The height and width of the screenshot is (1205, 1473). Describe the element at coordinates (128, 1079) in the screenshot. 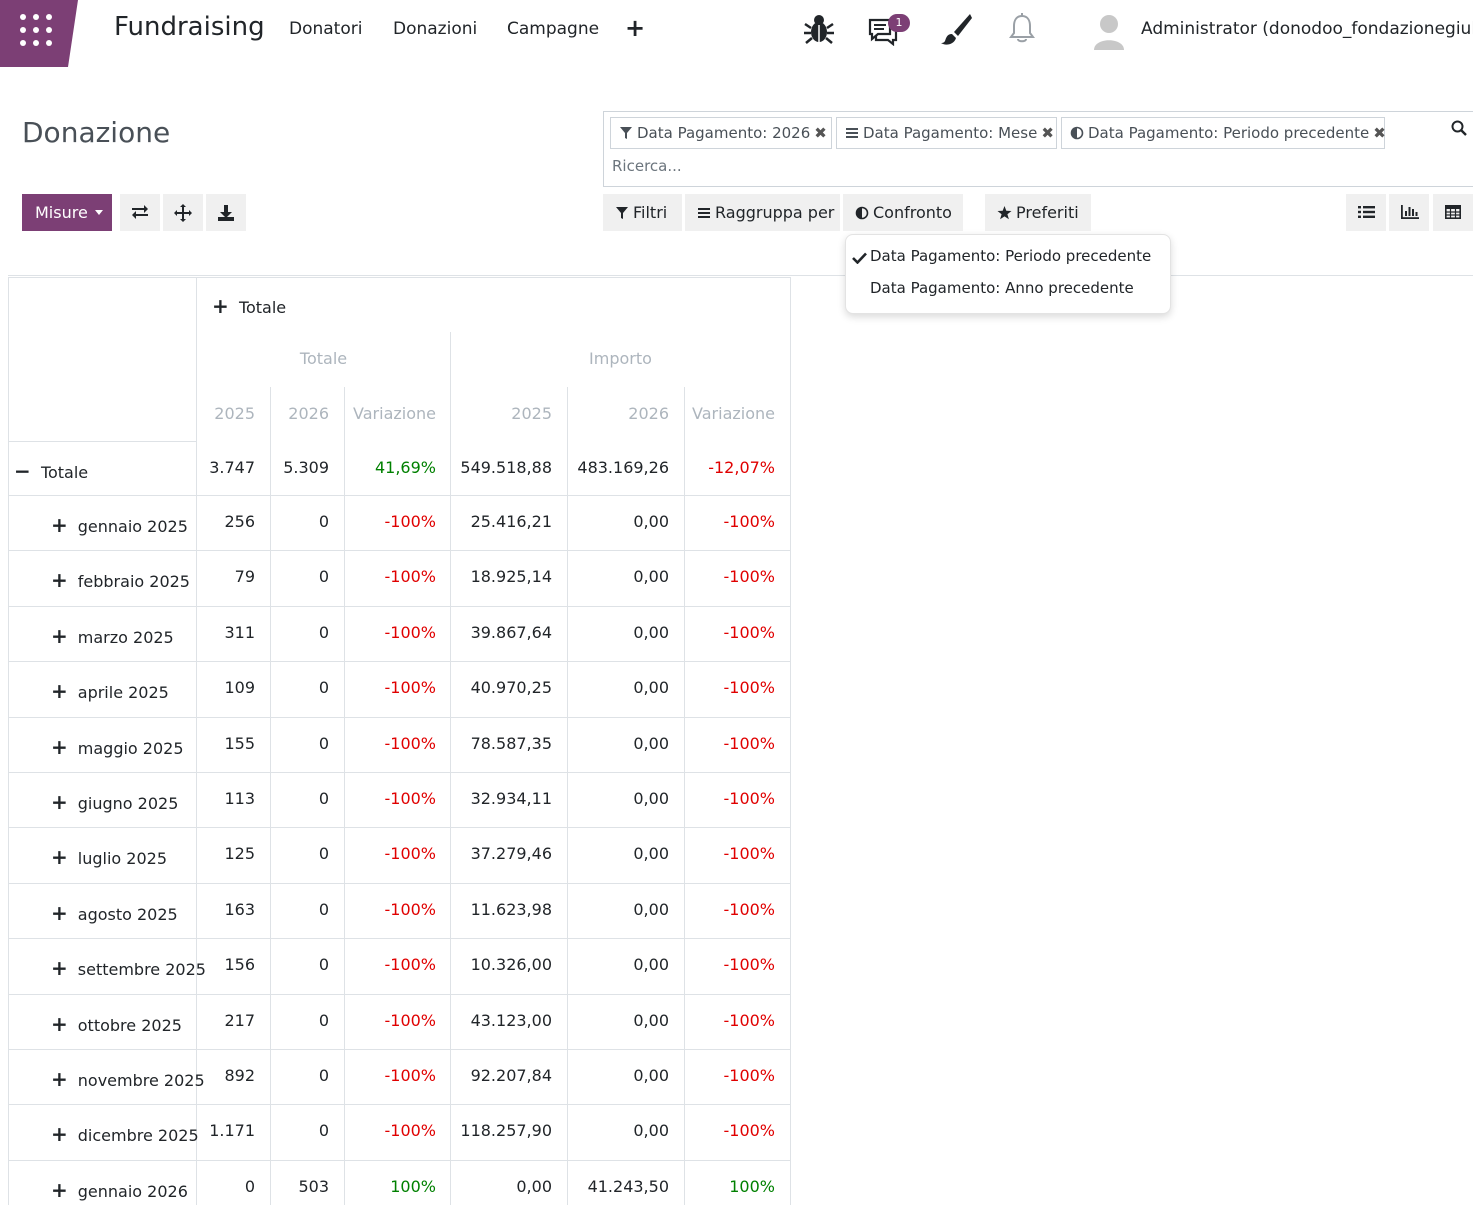

I see `row-header: + novembre 2025` at that location.